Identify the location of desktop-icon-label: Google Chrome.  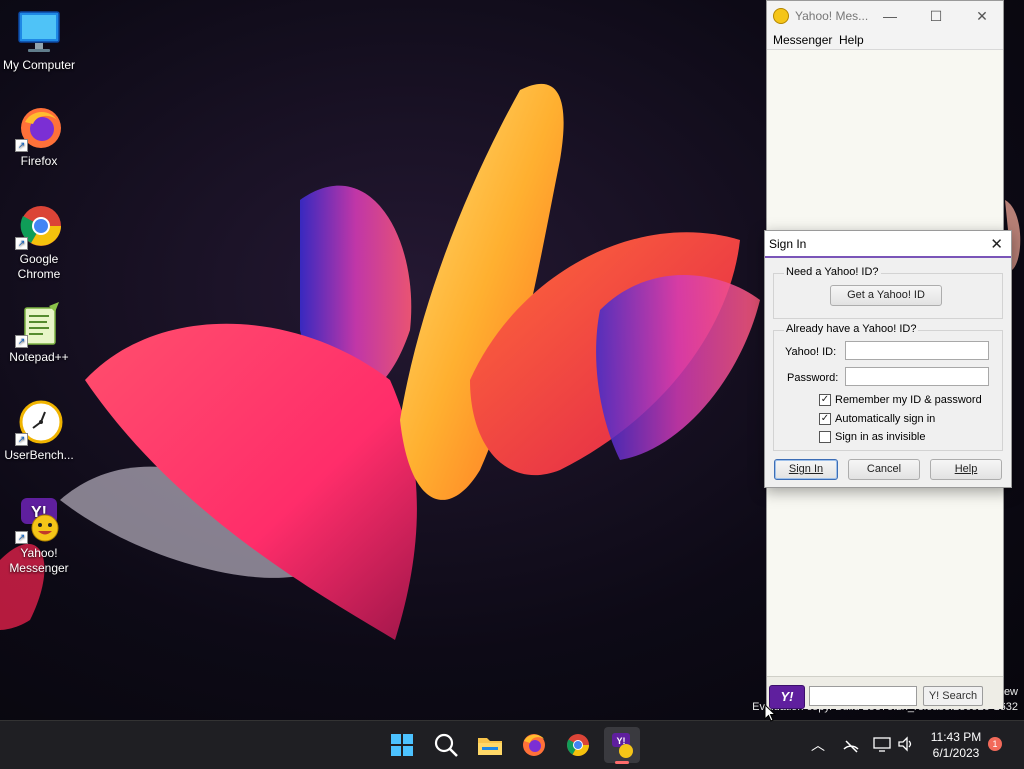
(39, 266).